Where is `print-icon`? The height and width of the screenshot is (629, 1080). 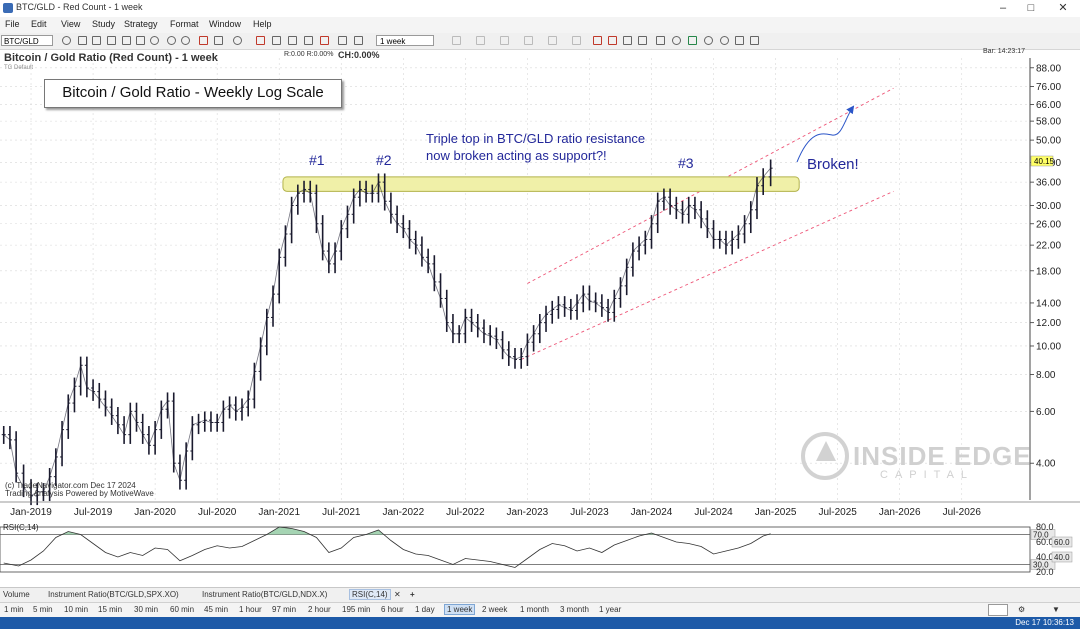
print-icon is located at coordinates (126, 40).